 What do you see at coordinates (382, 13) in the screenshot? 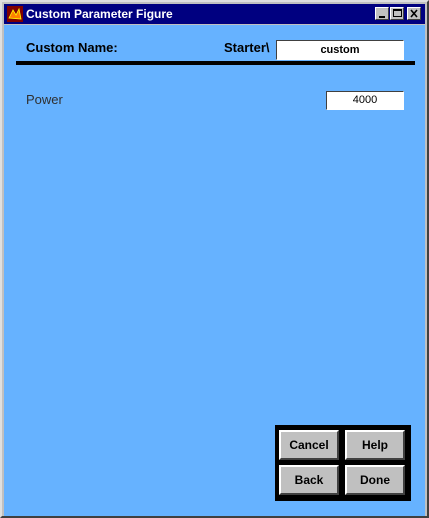
I see `minimize-button` at bounding box center [382, 13].